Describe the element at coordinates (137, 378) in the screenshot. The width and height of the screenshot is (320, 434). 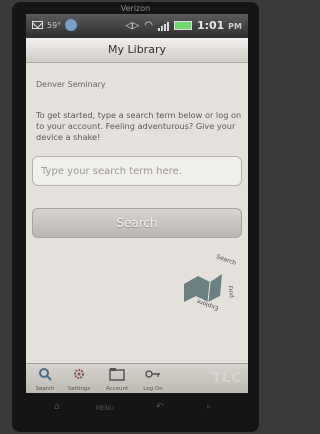
I see `bottom-tab-bar: Search Settings Account Log On TLC` at that location.